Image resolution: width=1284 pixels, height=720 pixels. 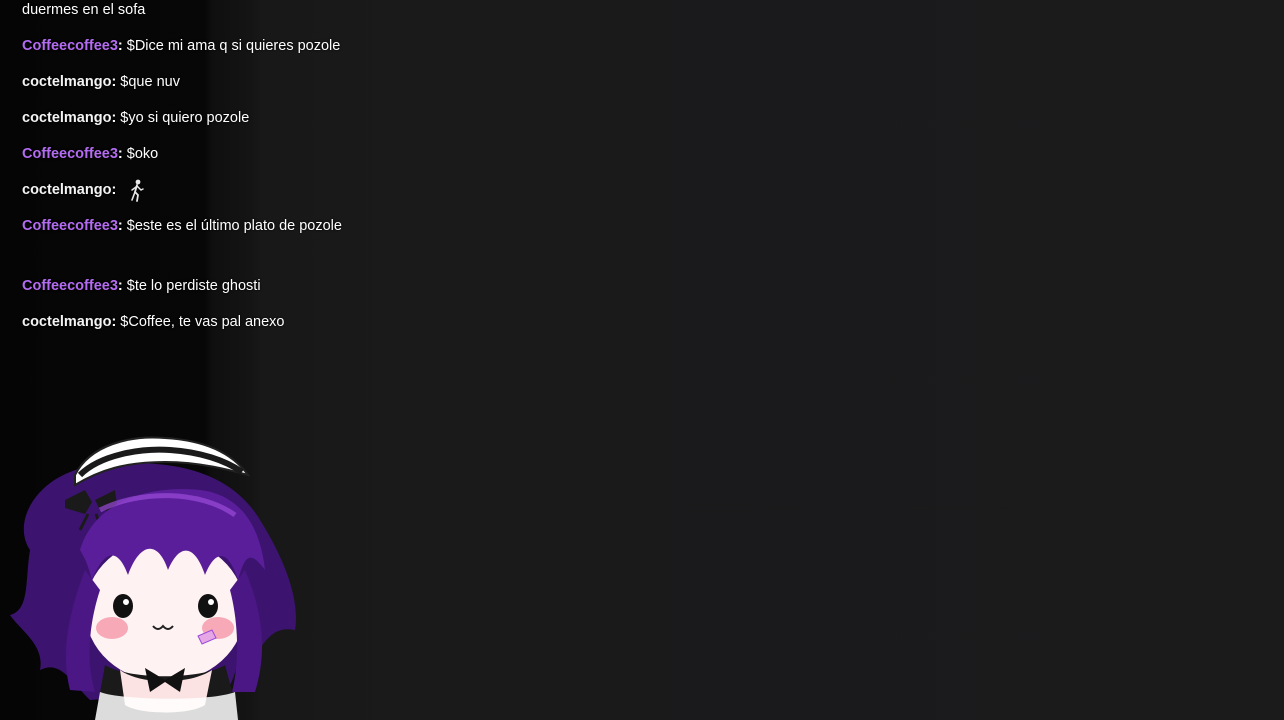 I want to click on chat-message: duermes en el sofa, so click(x=202, y=11).